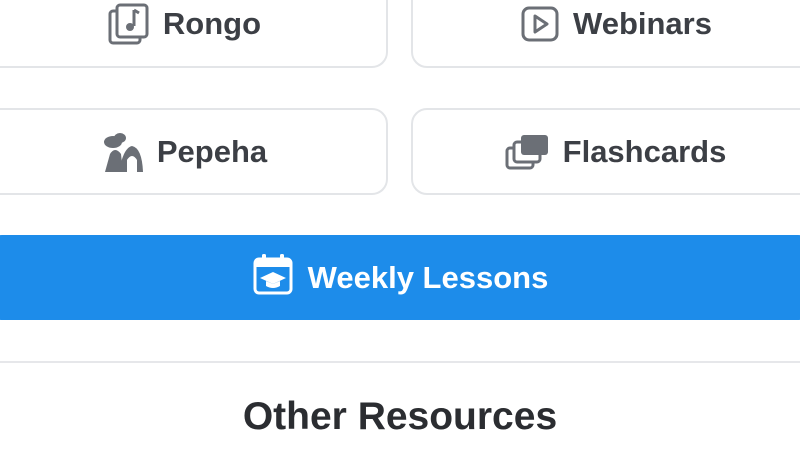 This screenshot has height=450, width=800. Describe the element at coordinates (528, 152) in the screenshot. I see `card-stack-icon` at that location.